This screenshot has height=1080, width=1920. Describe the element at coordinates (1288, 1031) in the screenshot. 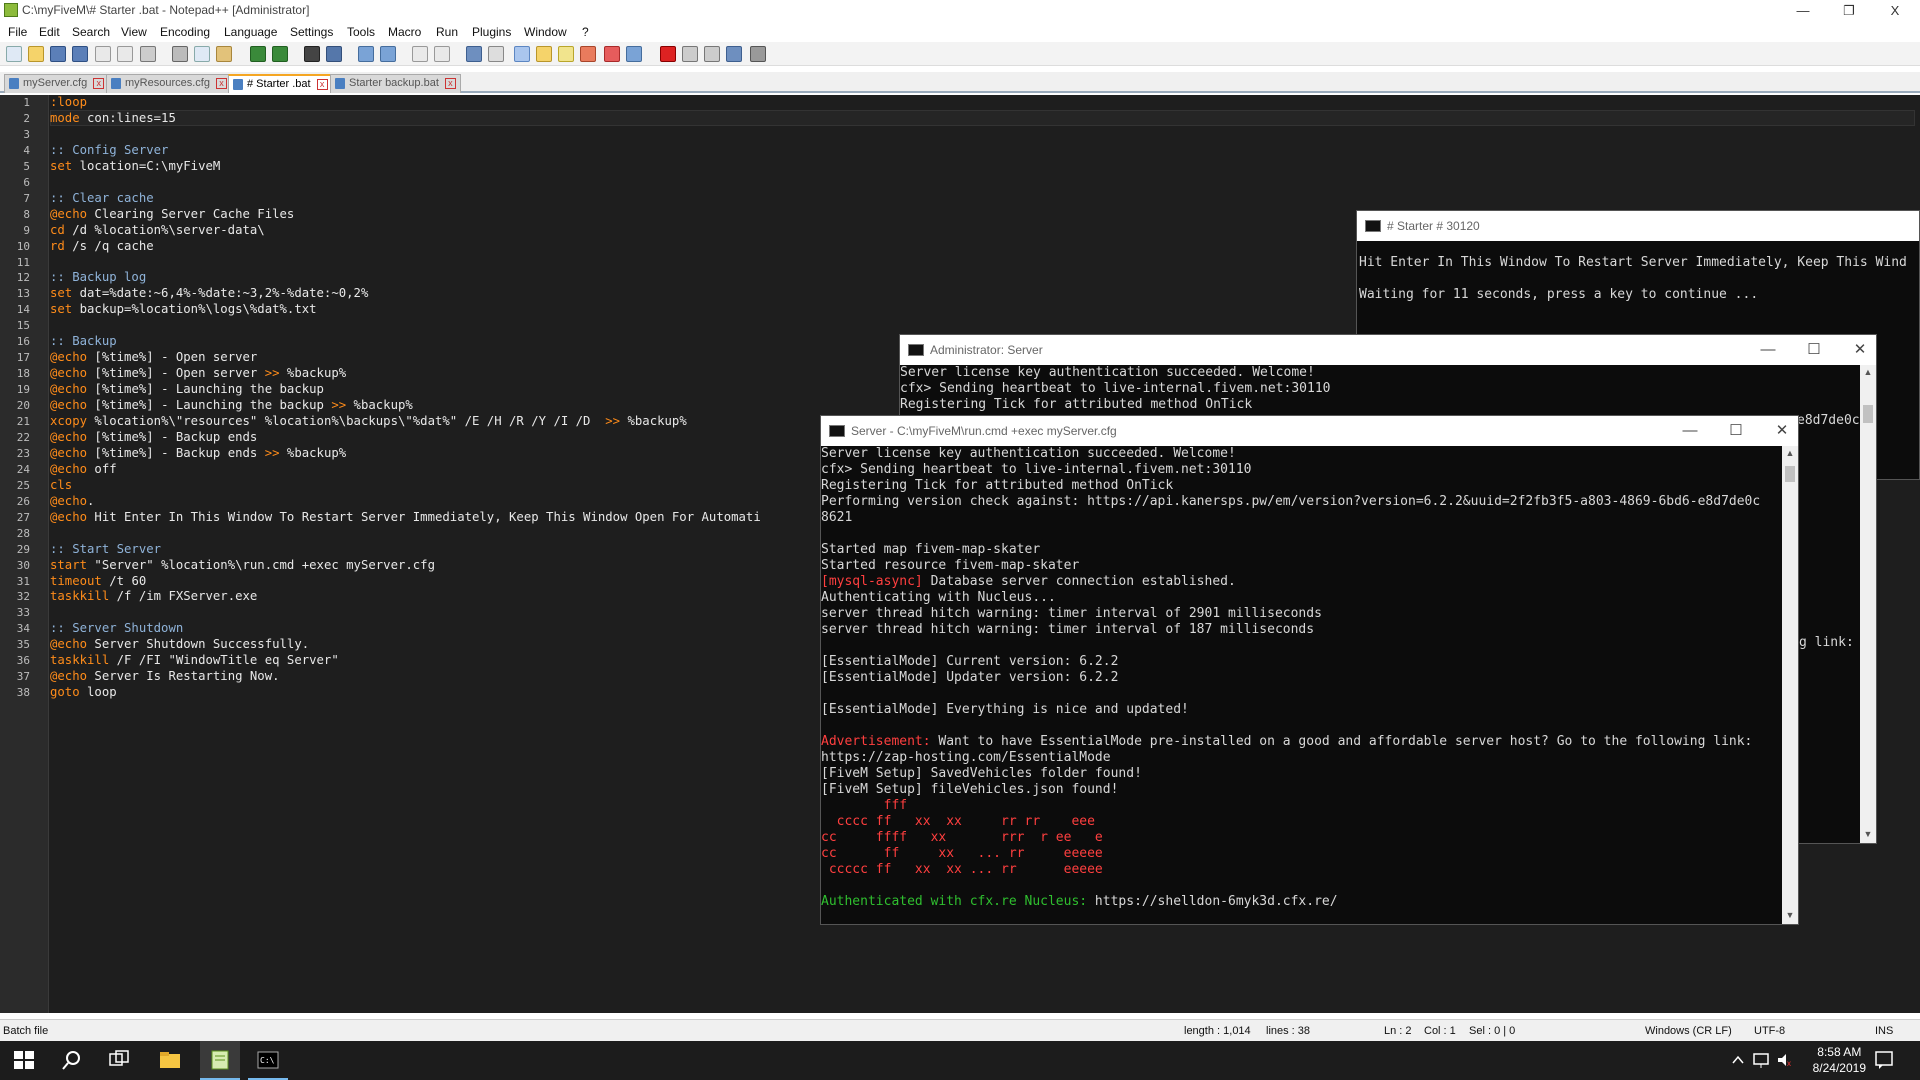

I see `status-lines: lines : 38` at that location.